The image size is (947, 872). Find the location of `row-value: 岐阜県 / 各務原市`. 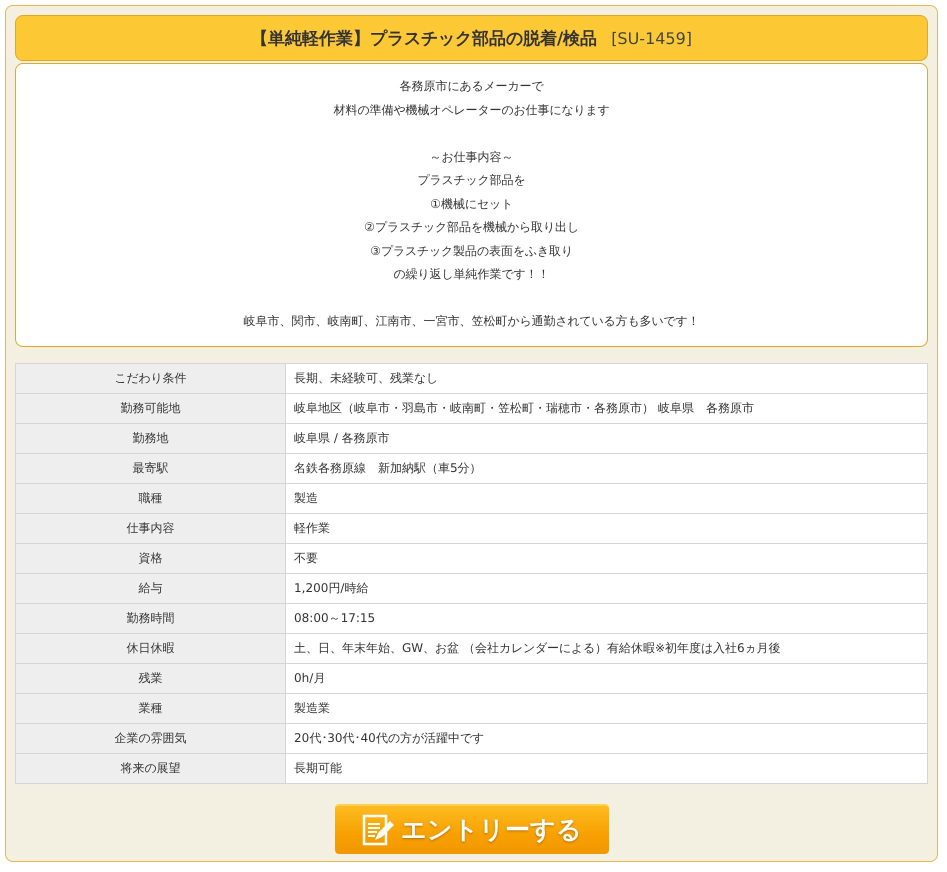

row-value: 岐阜県 / 各務原市 is located at coordinates (607, 438).